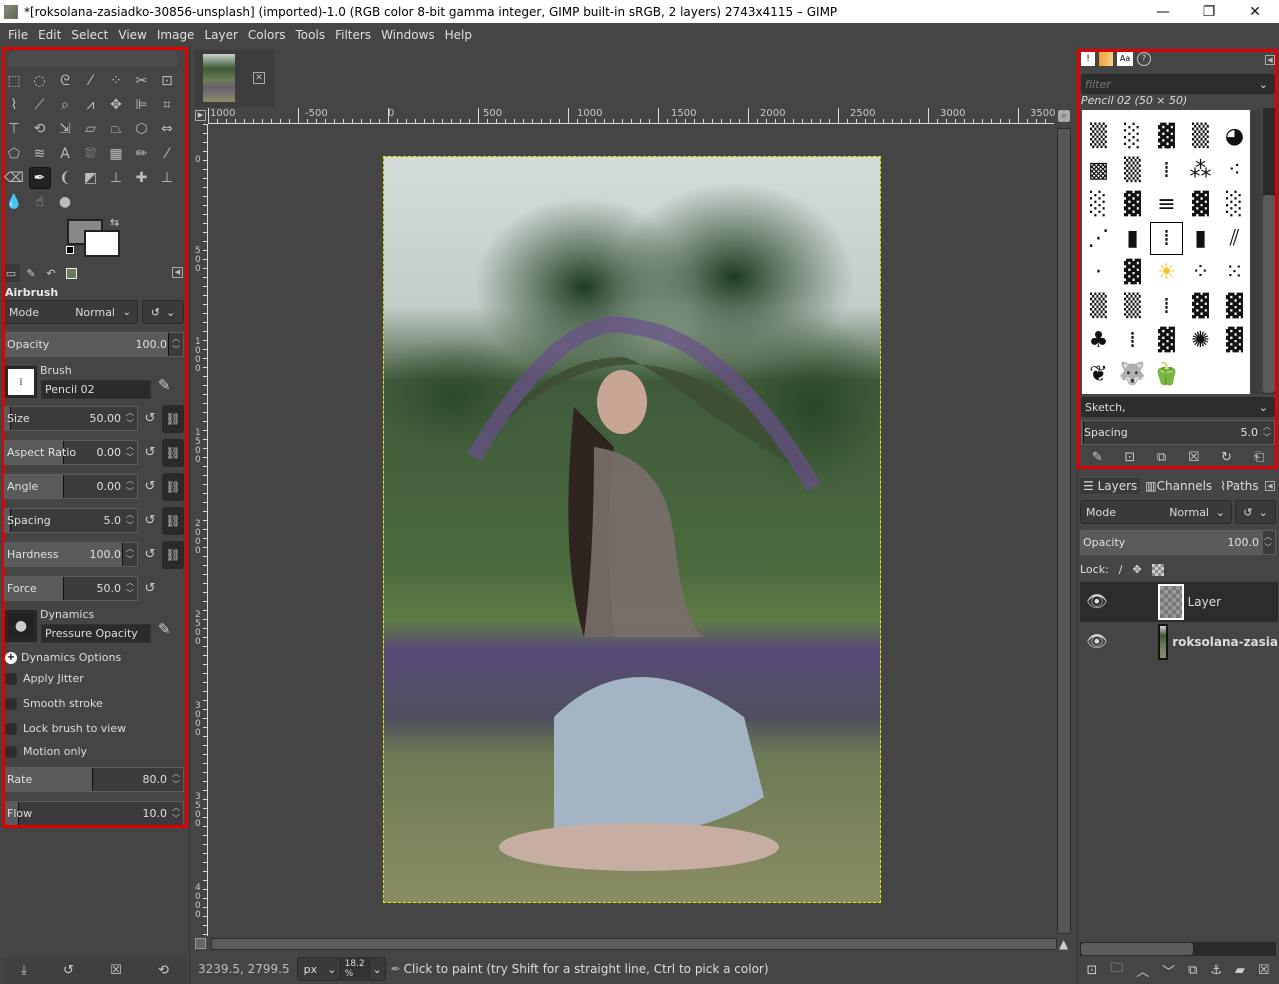 The image size is (1279, 984). I want to click on refresh-brushes-icon: ↻, so click(1226, 457).